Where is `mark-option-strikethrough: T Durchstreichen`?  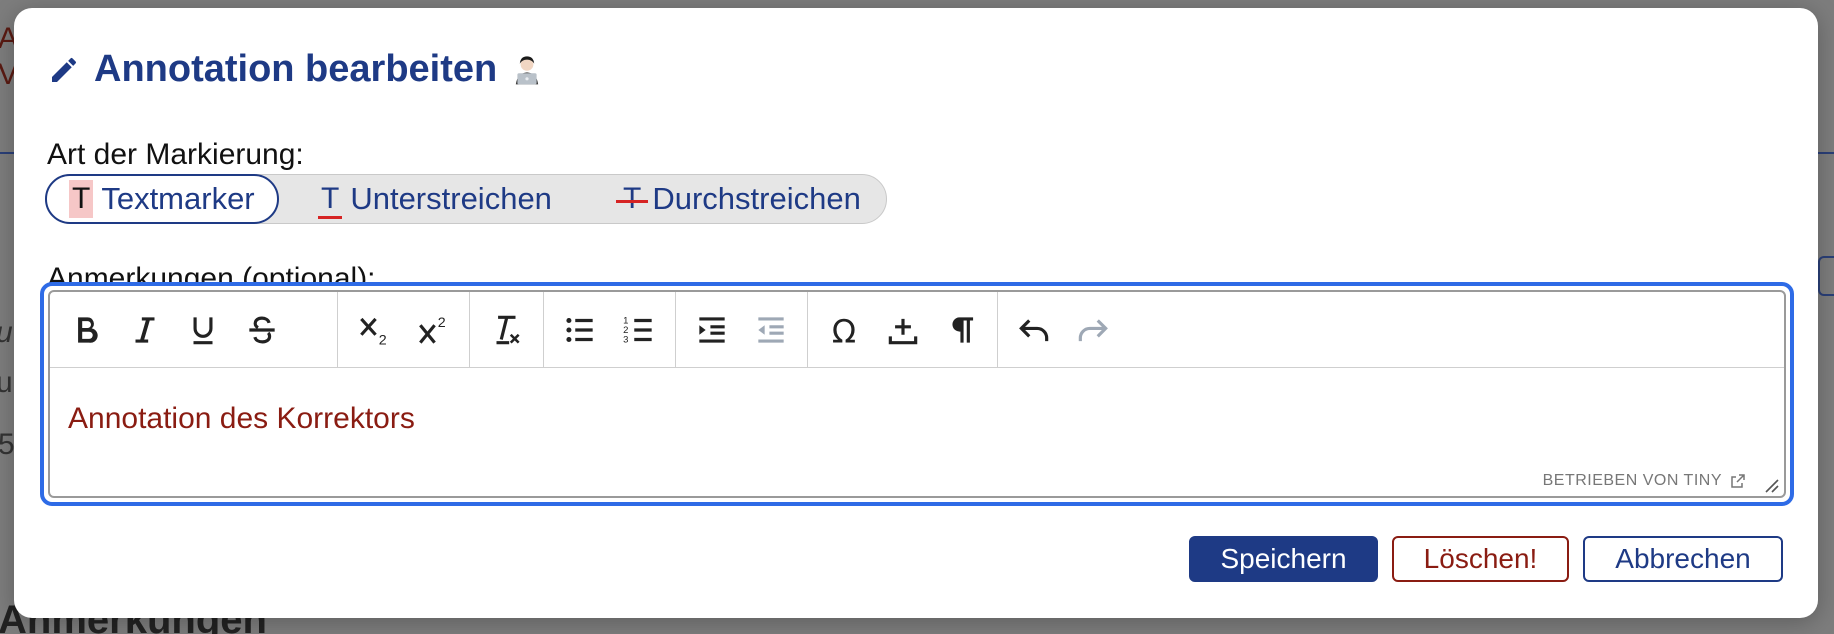
mark-option-strikethrough: T Durchstreichen is located at coordinates (738, 199).